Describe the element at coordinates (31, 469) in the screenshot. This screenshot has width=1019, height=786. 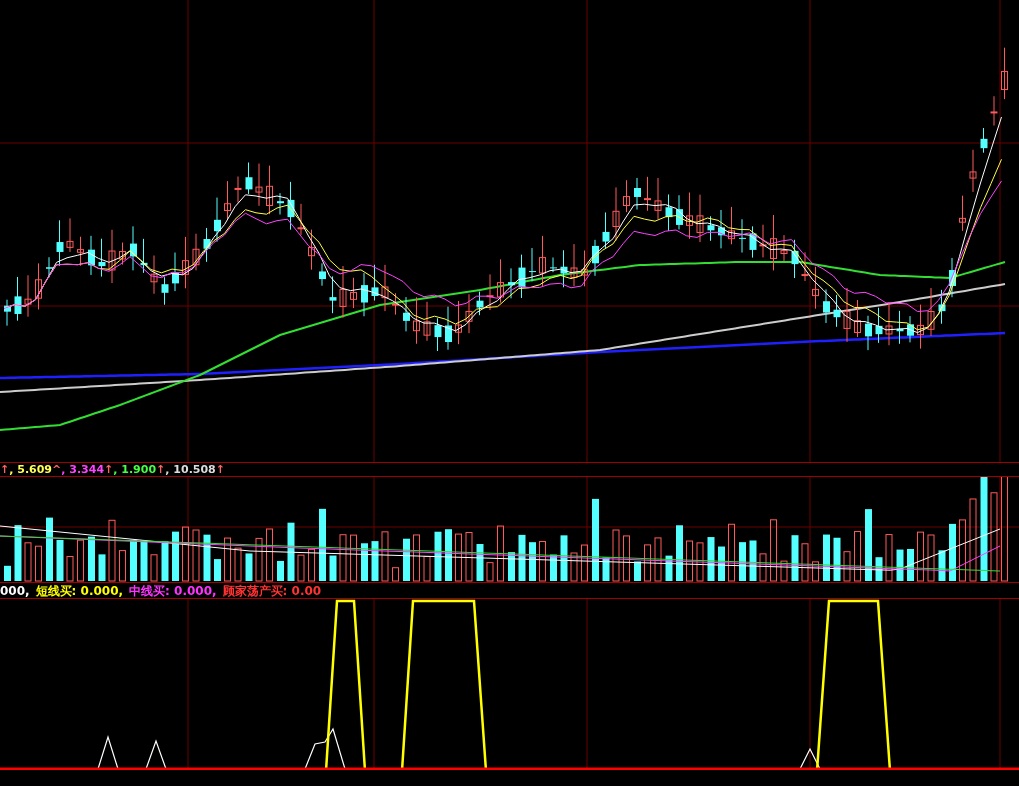
I see `indicator-value: , 5.609` at that location.